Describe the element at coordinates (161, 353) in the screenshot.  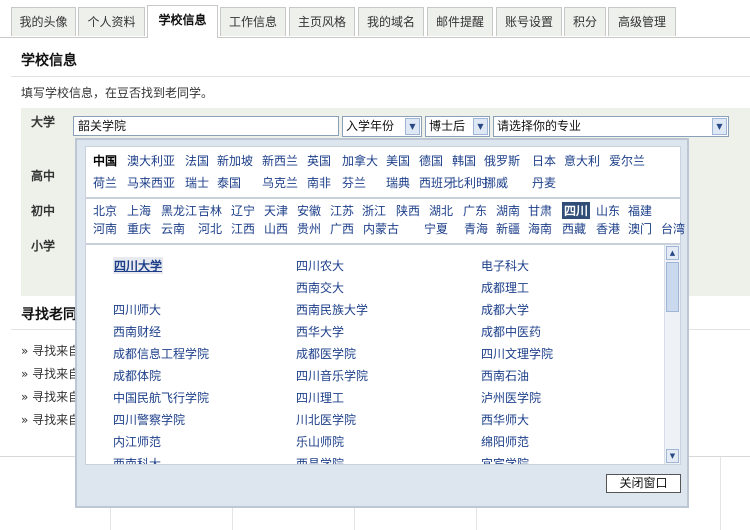
I see `university-option: 成都信息工程学院` at that location.